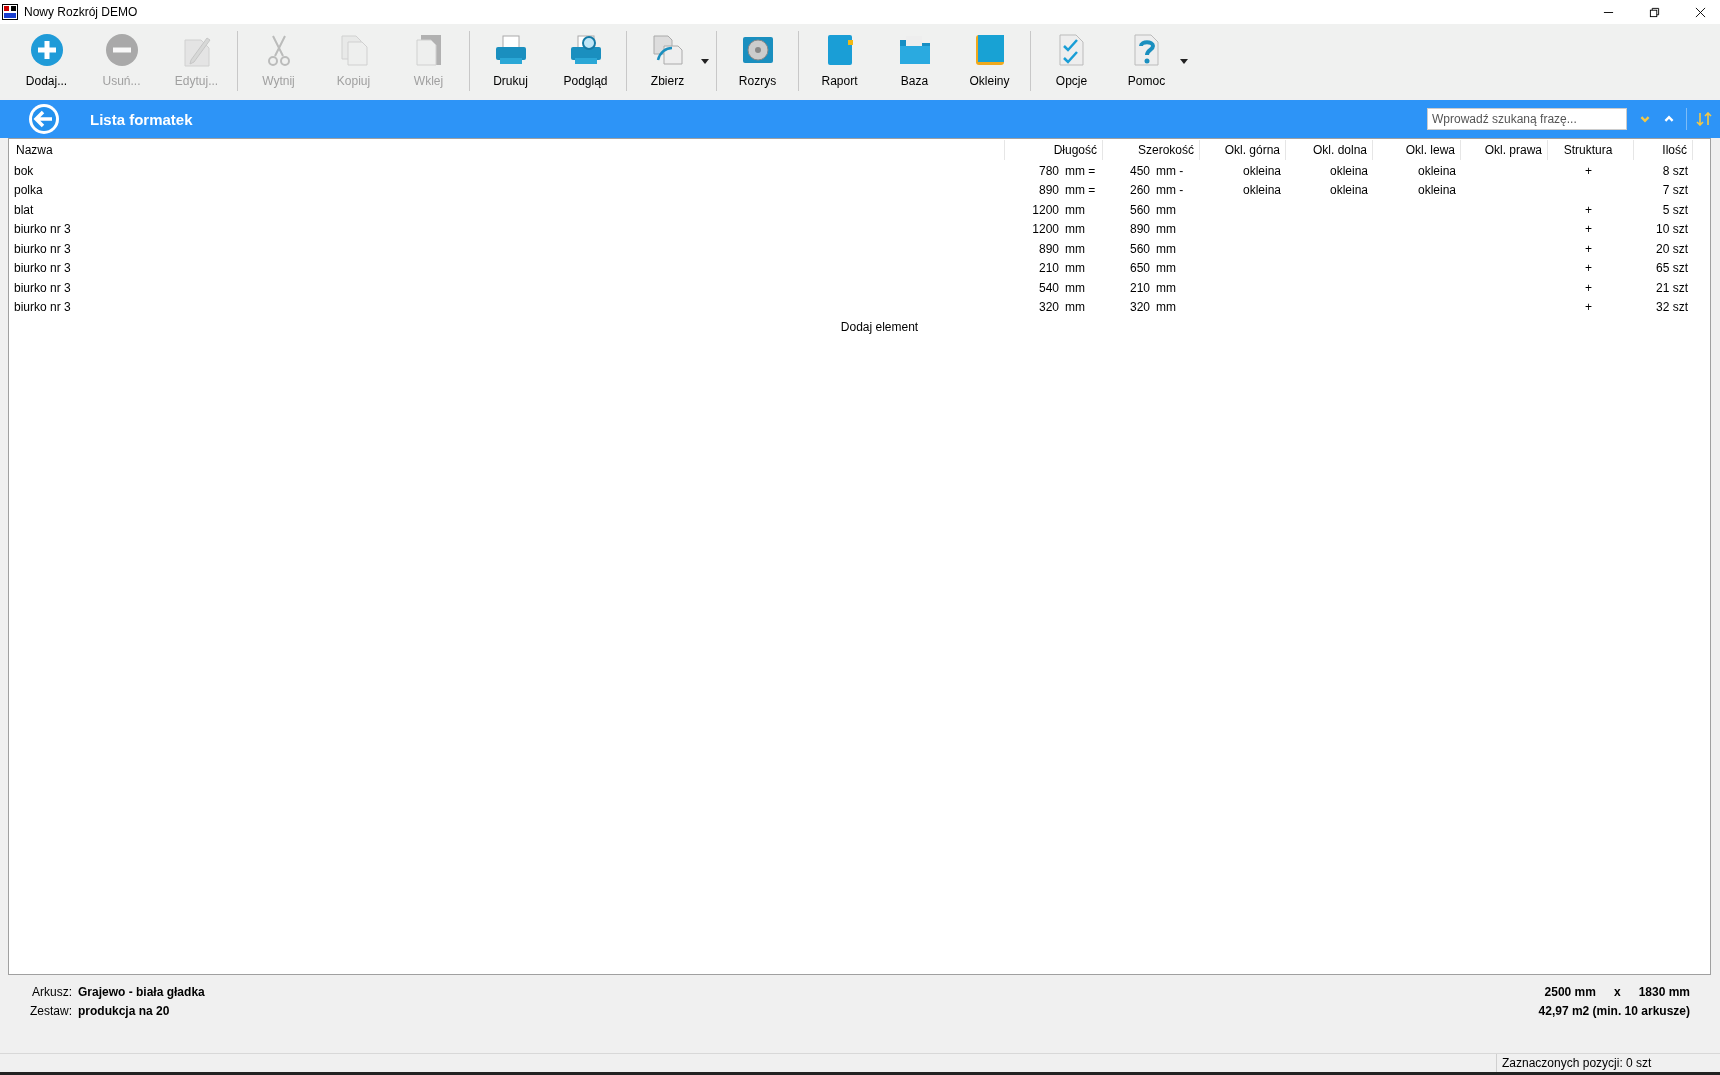 The height and width of the screenshot is (1075, 1720). What do you see at coordinates (1504, 150) in the screenshot?
I see `column-header: Okl. prawa` at bounding box center [1504, 150].